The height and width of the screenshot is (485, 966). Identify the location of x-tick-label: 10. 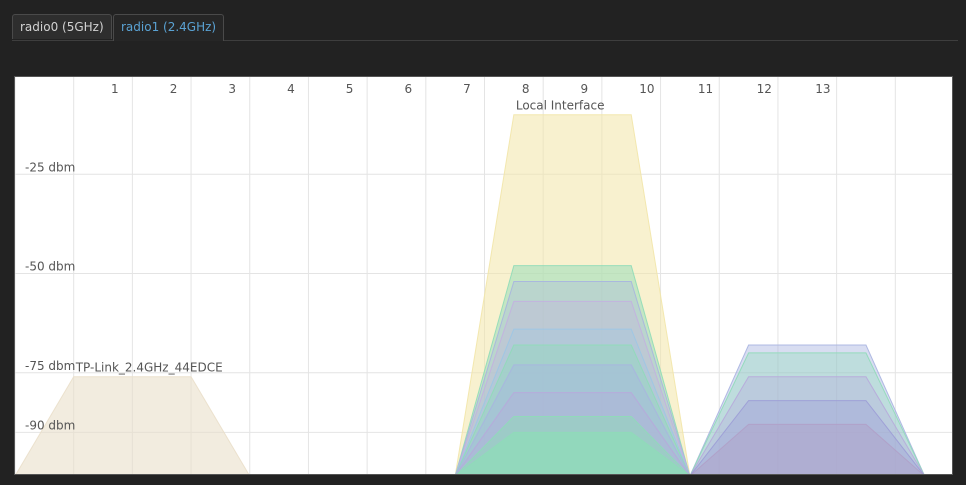
(646, 89).